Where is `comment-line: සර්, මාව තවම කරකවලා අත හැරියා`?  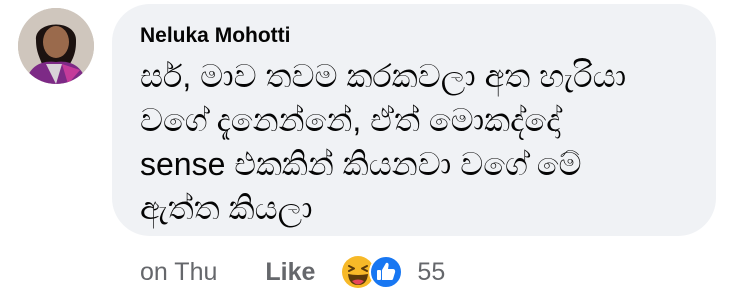
comment-line: සර්, මාව තවම කරකවලා අත හැරියා is located at coordinates (383, 76).